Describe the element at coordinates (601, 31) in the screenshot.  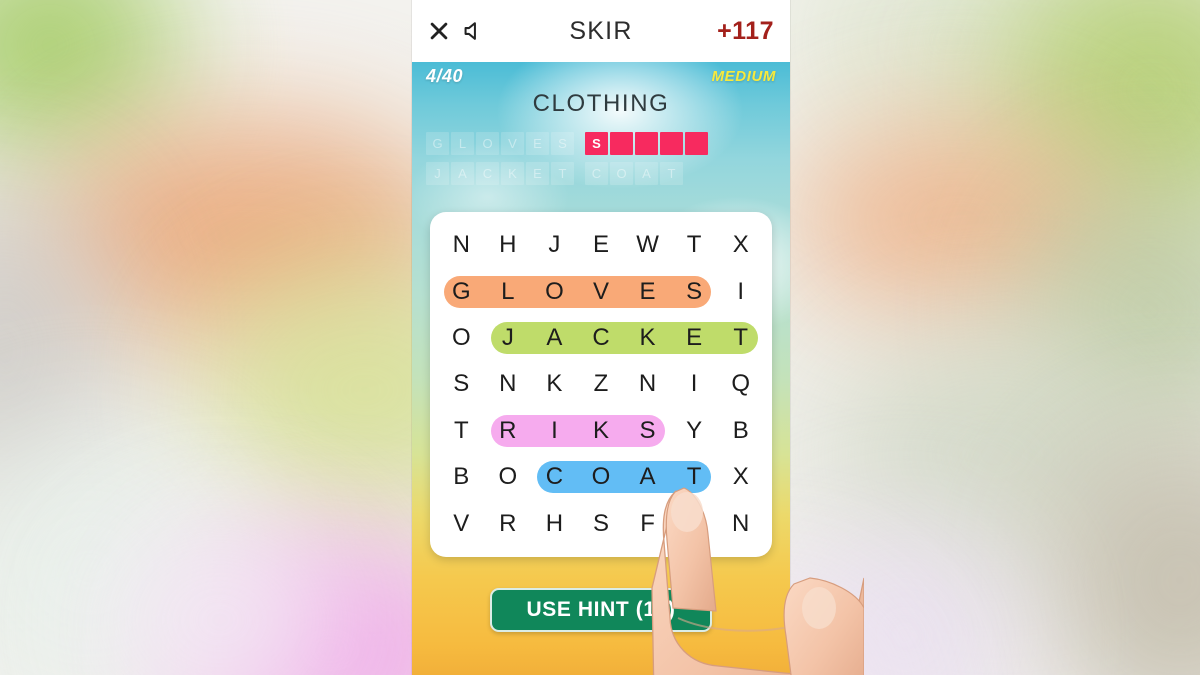
I see `top-bar: SKIR +117` at that location.